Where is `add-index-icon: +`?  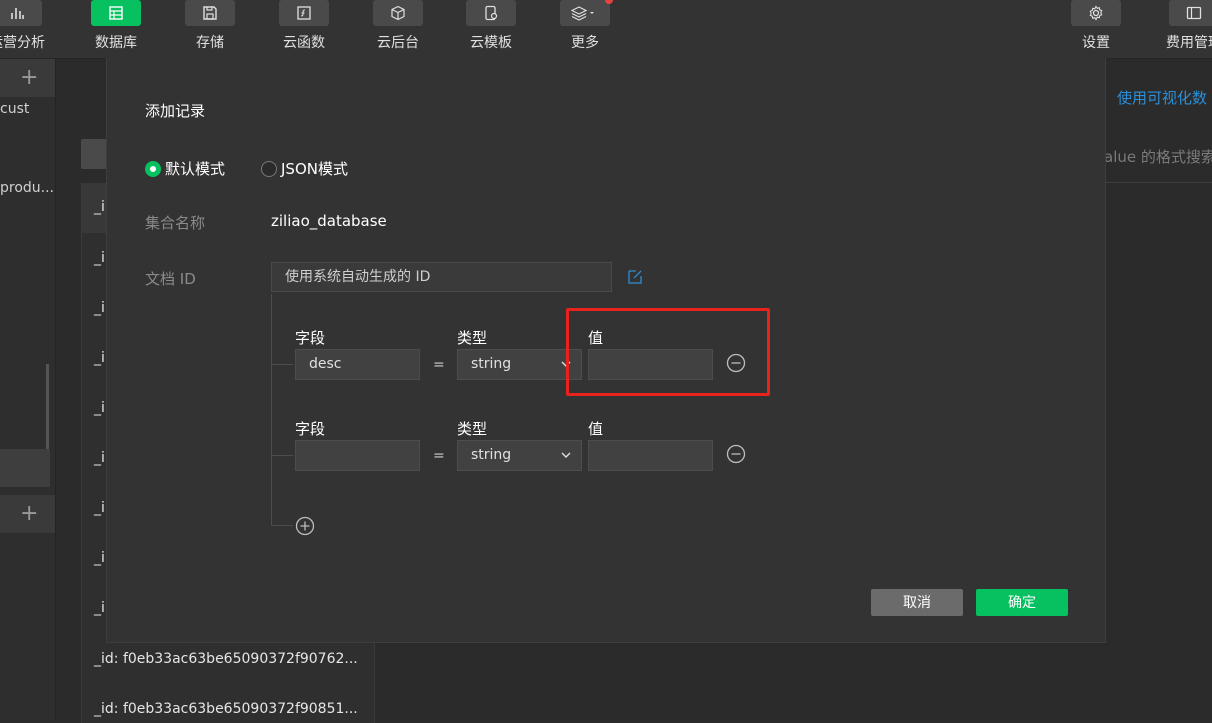
add-index-icon: + is located at coordinates (29, 514).